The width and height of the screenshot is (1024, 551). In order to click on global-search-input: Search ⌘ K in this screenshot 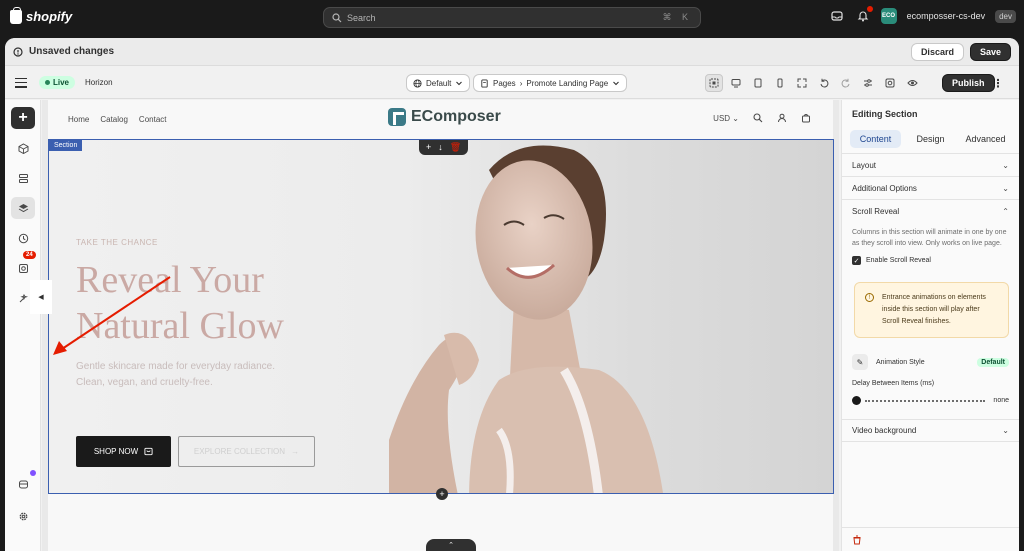, I will do `click(512, 17)`.